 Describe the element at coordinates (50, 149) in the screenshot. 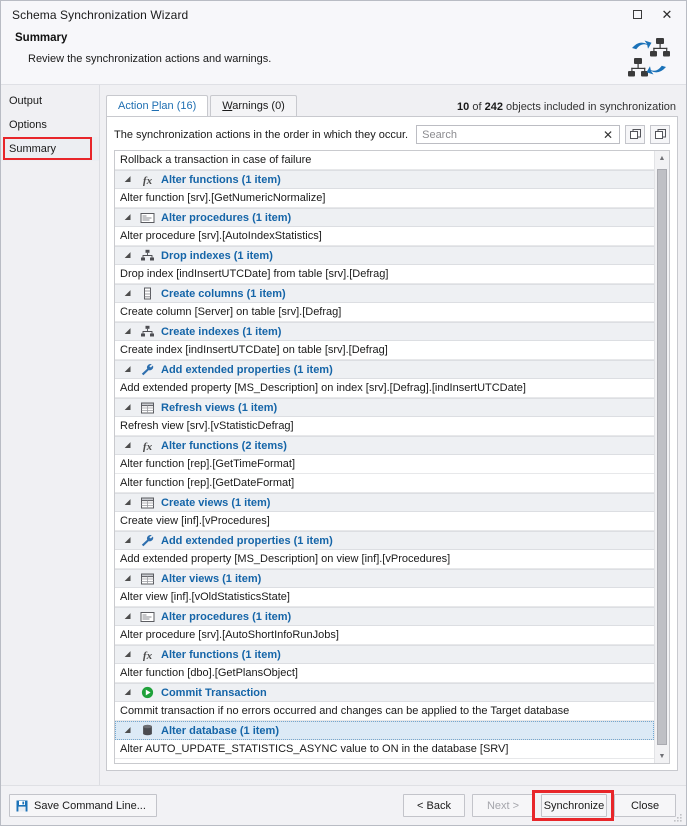

I see `sidebar-item-summary: Summary` at that location.